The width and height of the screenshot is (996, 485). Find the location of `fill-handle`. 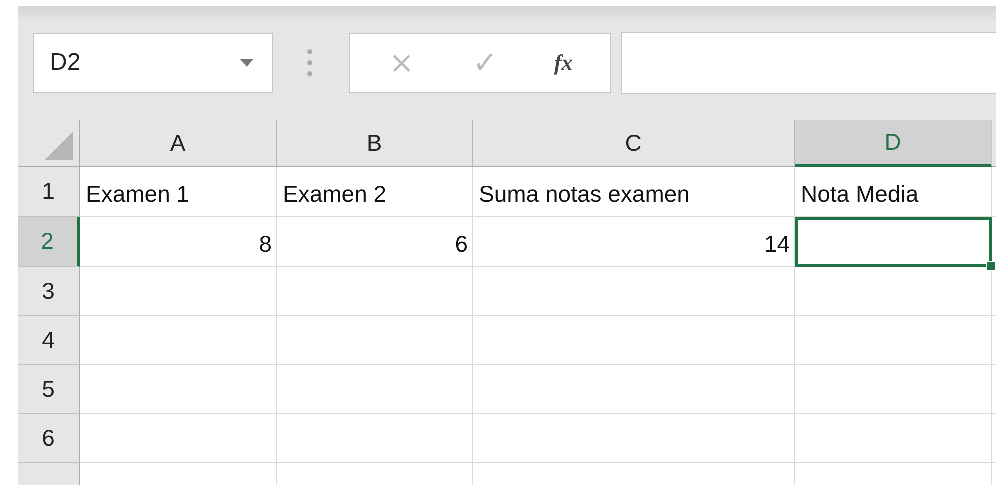

fill-handle is located at coordinates (991, 266).